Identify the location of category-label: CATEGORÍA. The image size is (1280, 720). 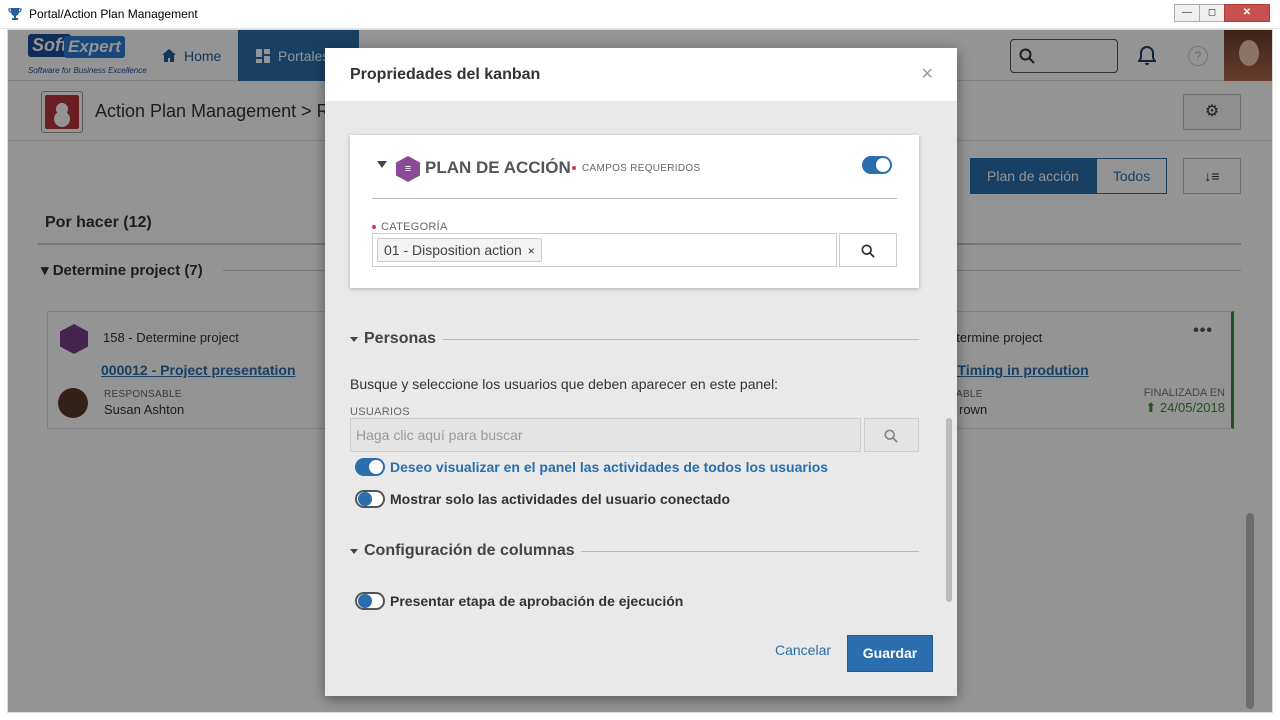
(414, 227).